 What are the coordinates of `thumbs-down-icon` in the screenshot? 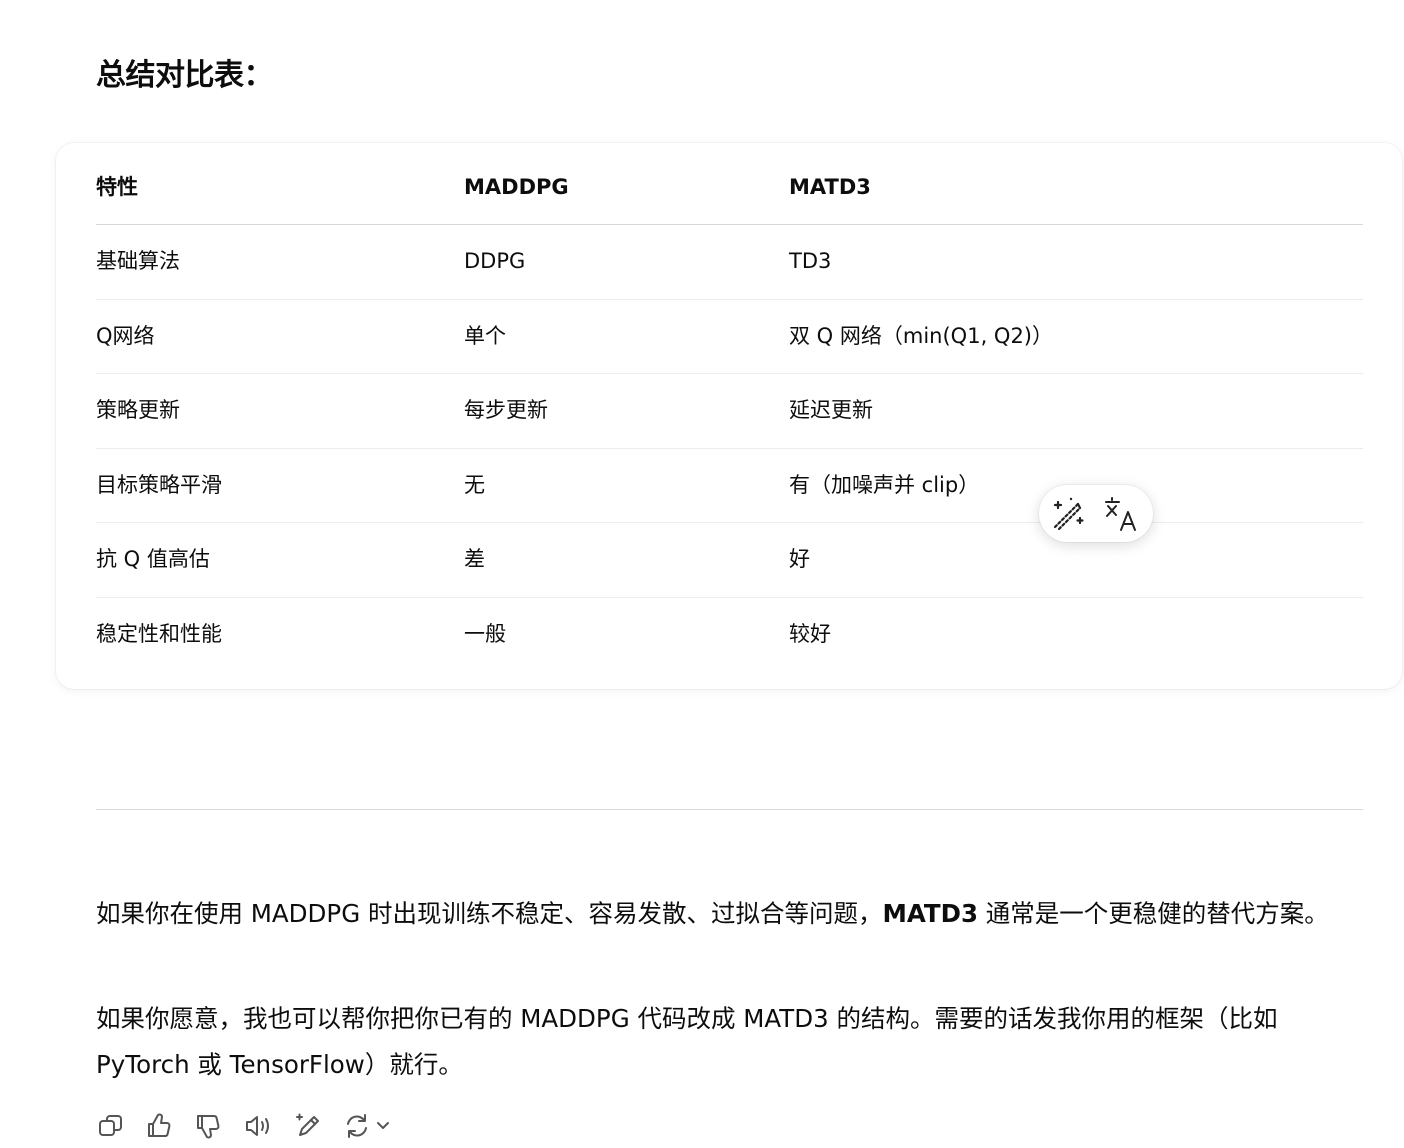 It's located at (208, 1127).